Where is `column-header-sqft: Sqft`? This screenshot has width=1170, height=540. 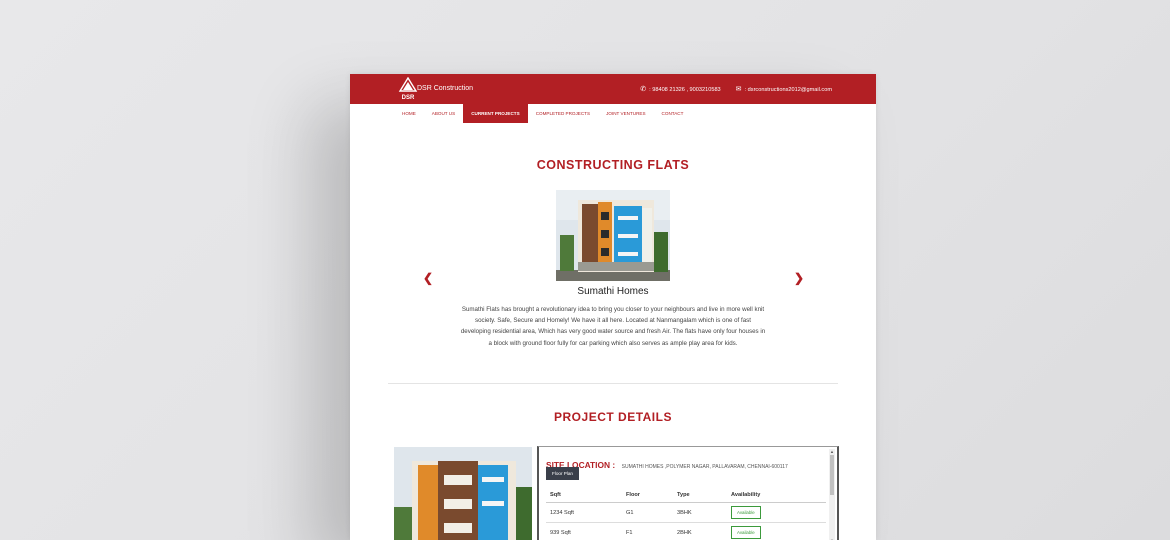
column-header-sqft: Sqft is located at coordinates (555, 495).